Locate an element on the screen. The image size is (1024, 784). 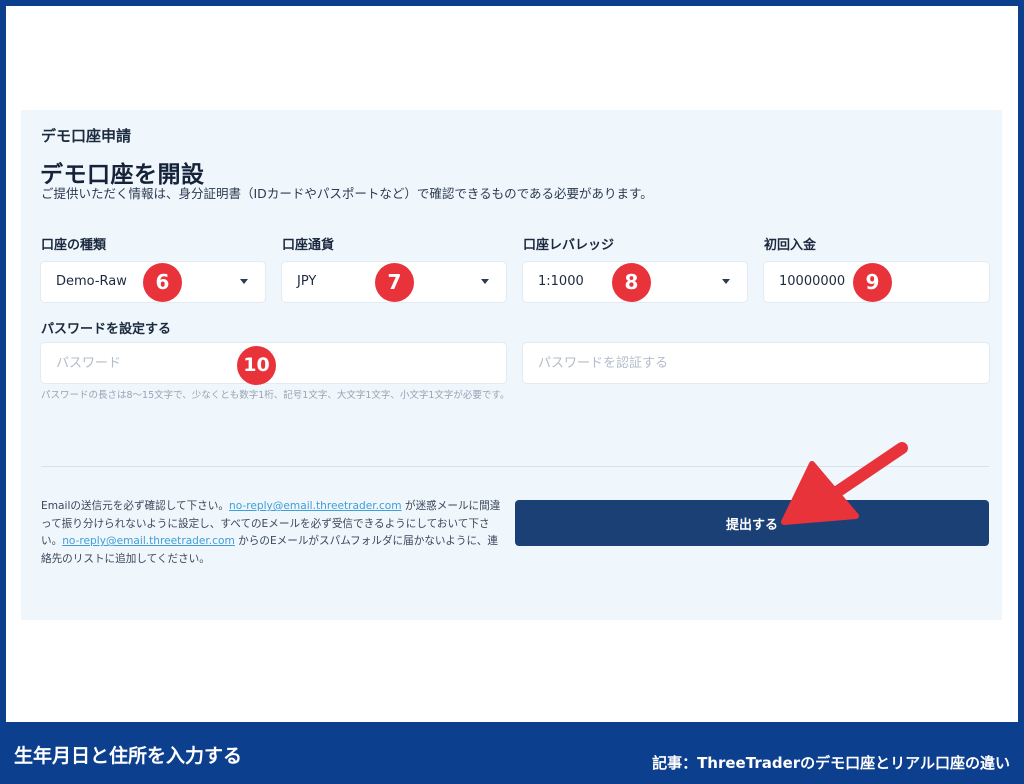
annotation-badge-7: 7 is located at coordinates (394, 282).